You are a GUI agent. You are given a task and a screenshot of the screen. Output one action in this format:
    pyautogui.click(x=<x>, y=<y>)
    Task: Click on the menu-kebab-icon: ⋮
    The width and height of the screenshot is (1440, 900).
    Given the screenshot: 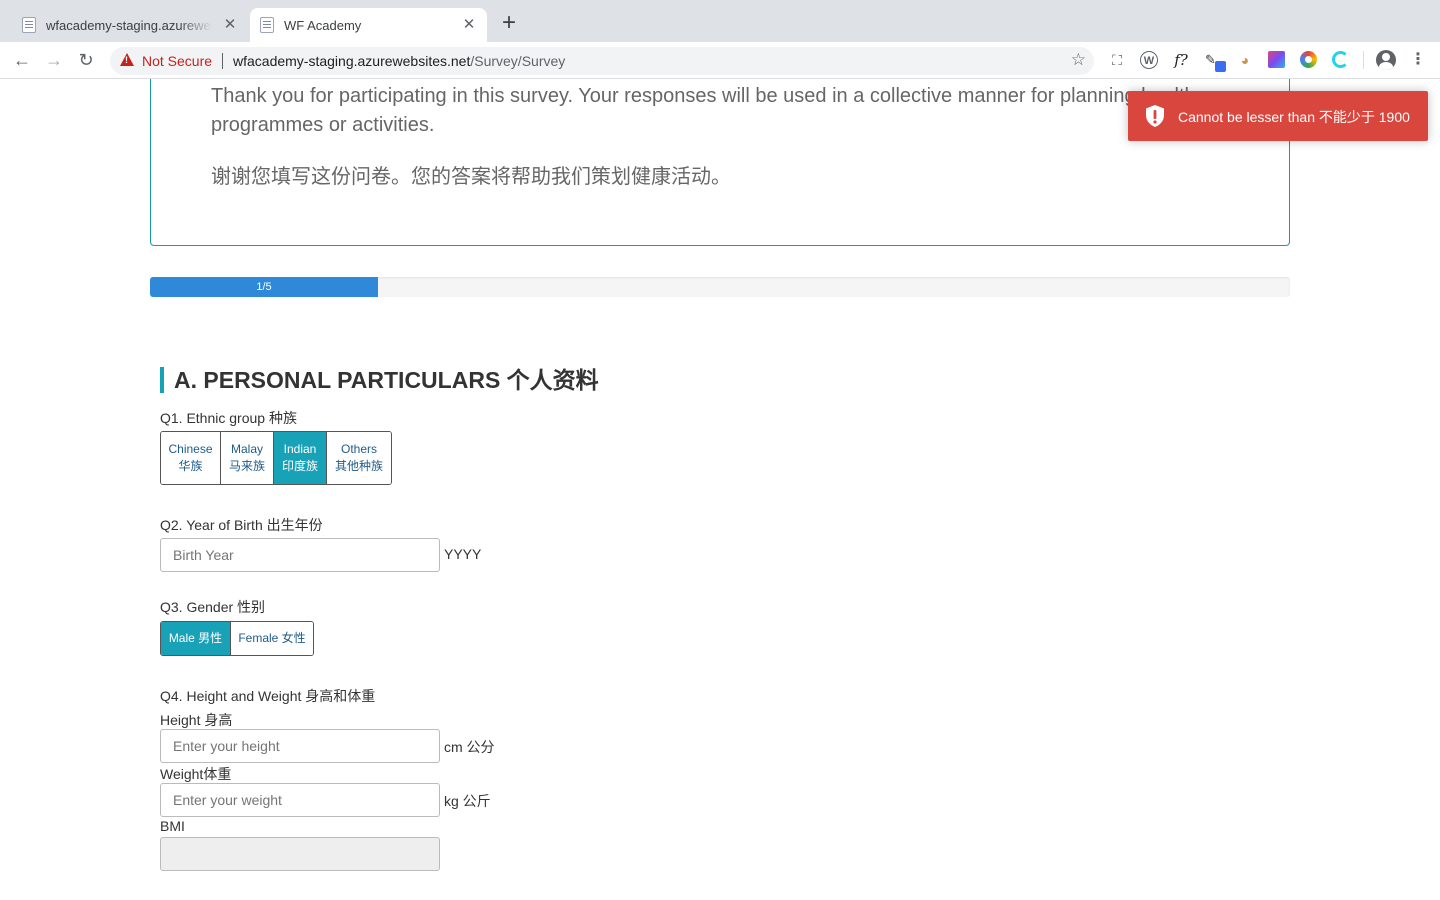 What is the action you would take?
    pyautogui.click(x=1418, y=60)
    